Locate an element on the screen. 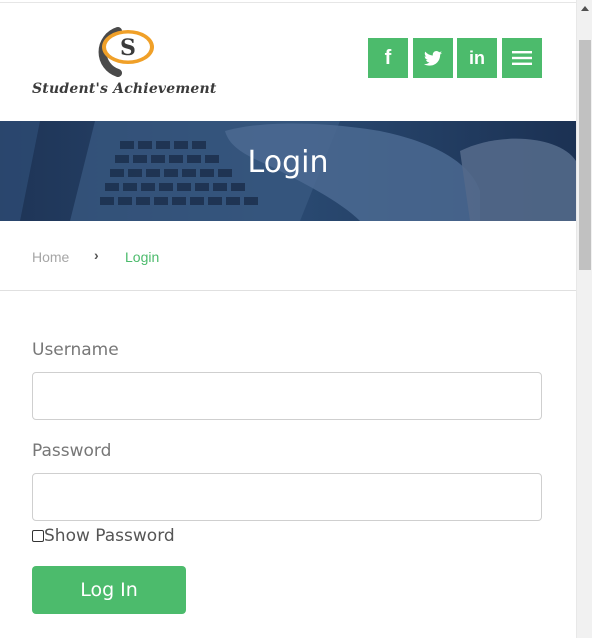  logo-mark-icon: S is located at coordinates (126, 52).